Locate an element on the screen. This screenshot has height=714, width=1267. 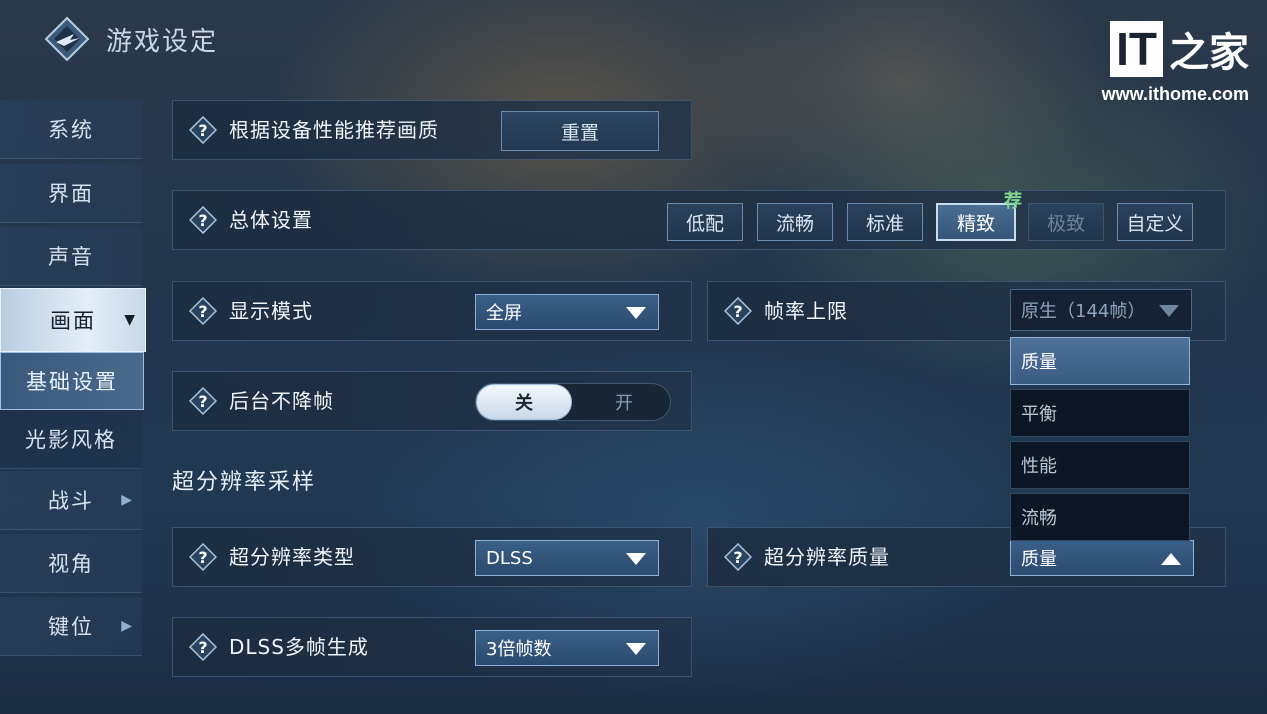
chevron-down-icon: ▼ is located at coordinates (130, 320).